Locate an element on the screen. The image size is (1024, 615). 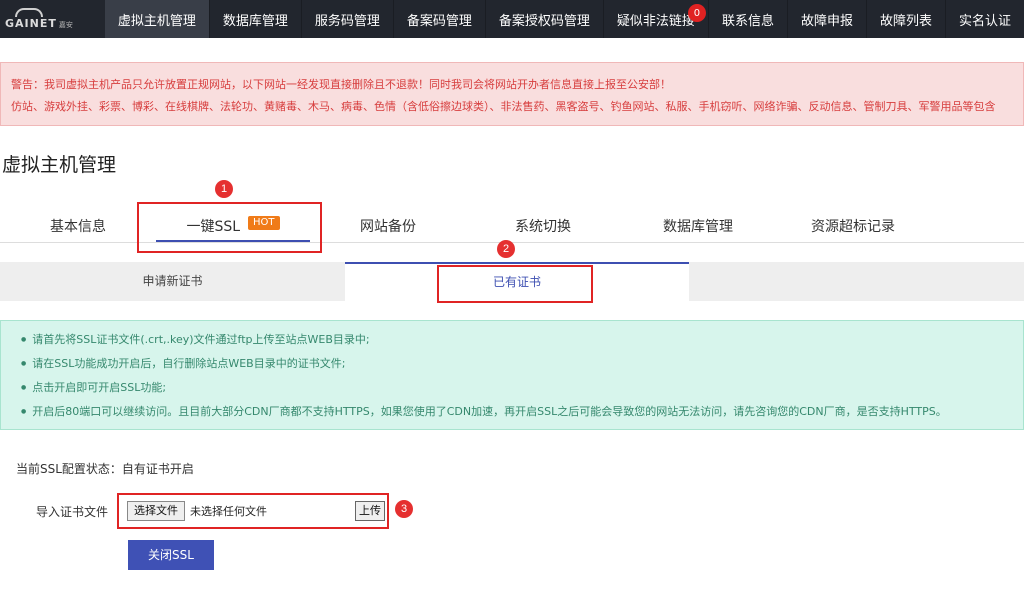
nav-item-fault-report: 故障申报 is located at coordinates (827, 19).